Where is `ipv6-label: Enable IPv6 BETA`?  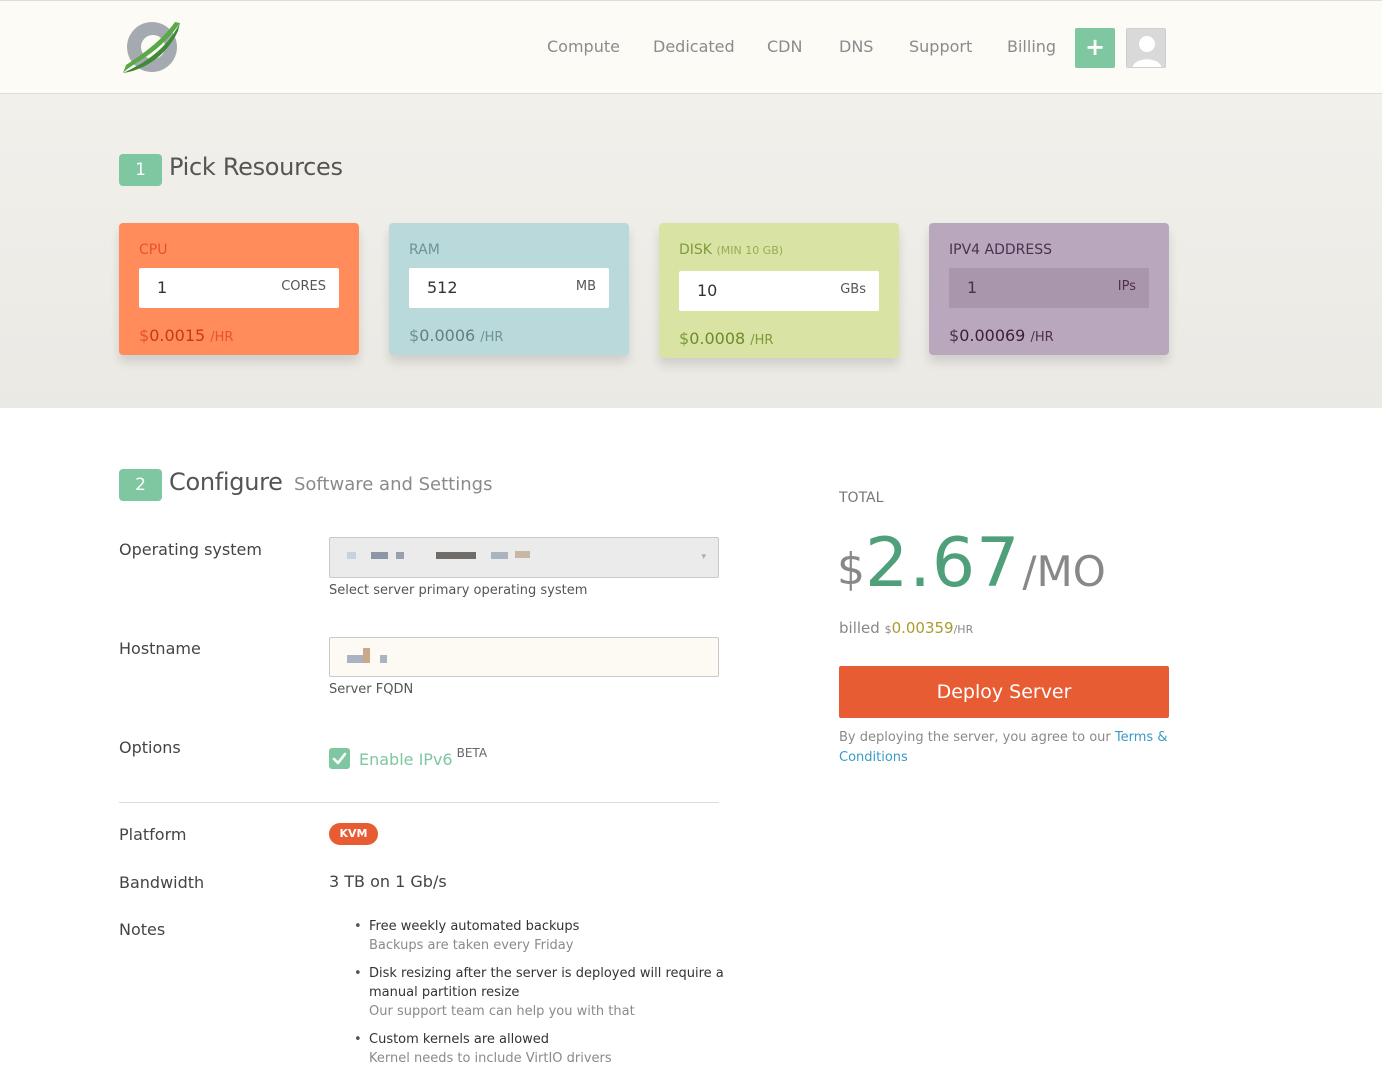
ipv6-label: Enable IPv6 BETA is located at coordinates (423, 757).